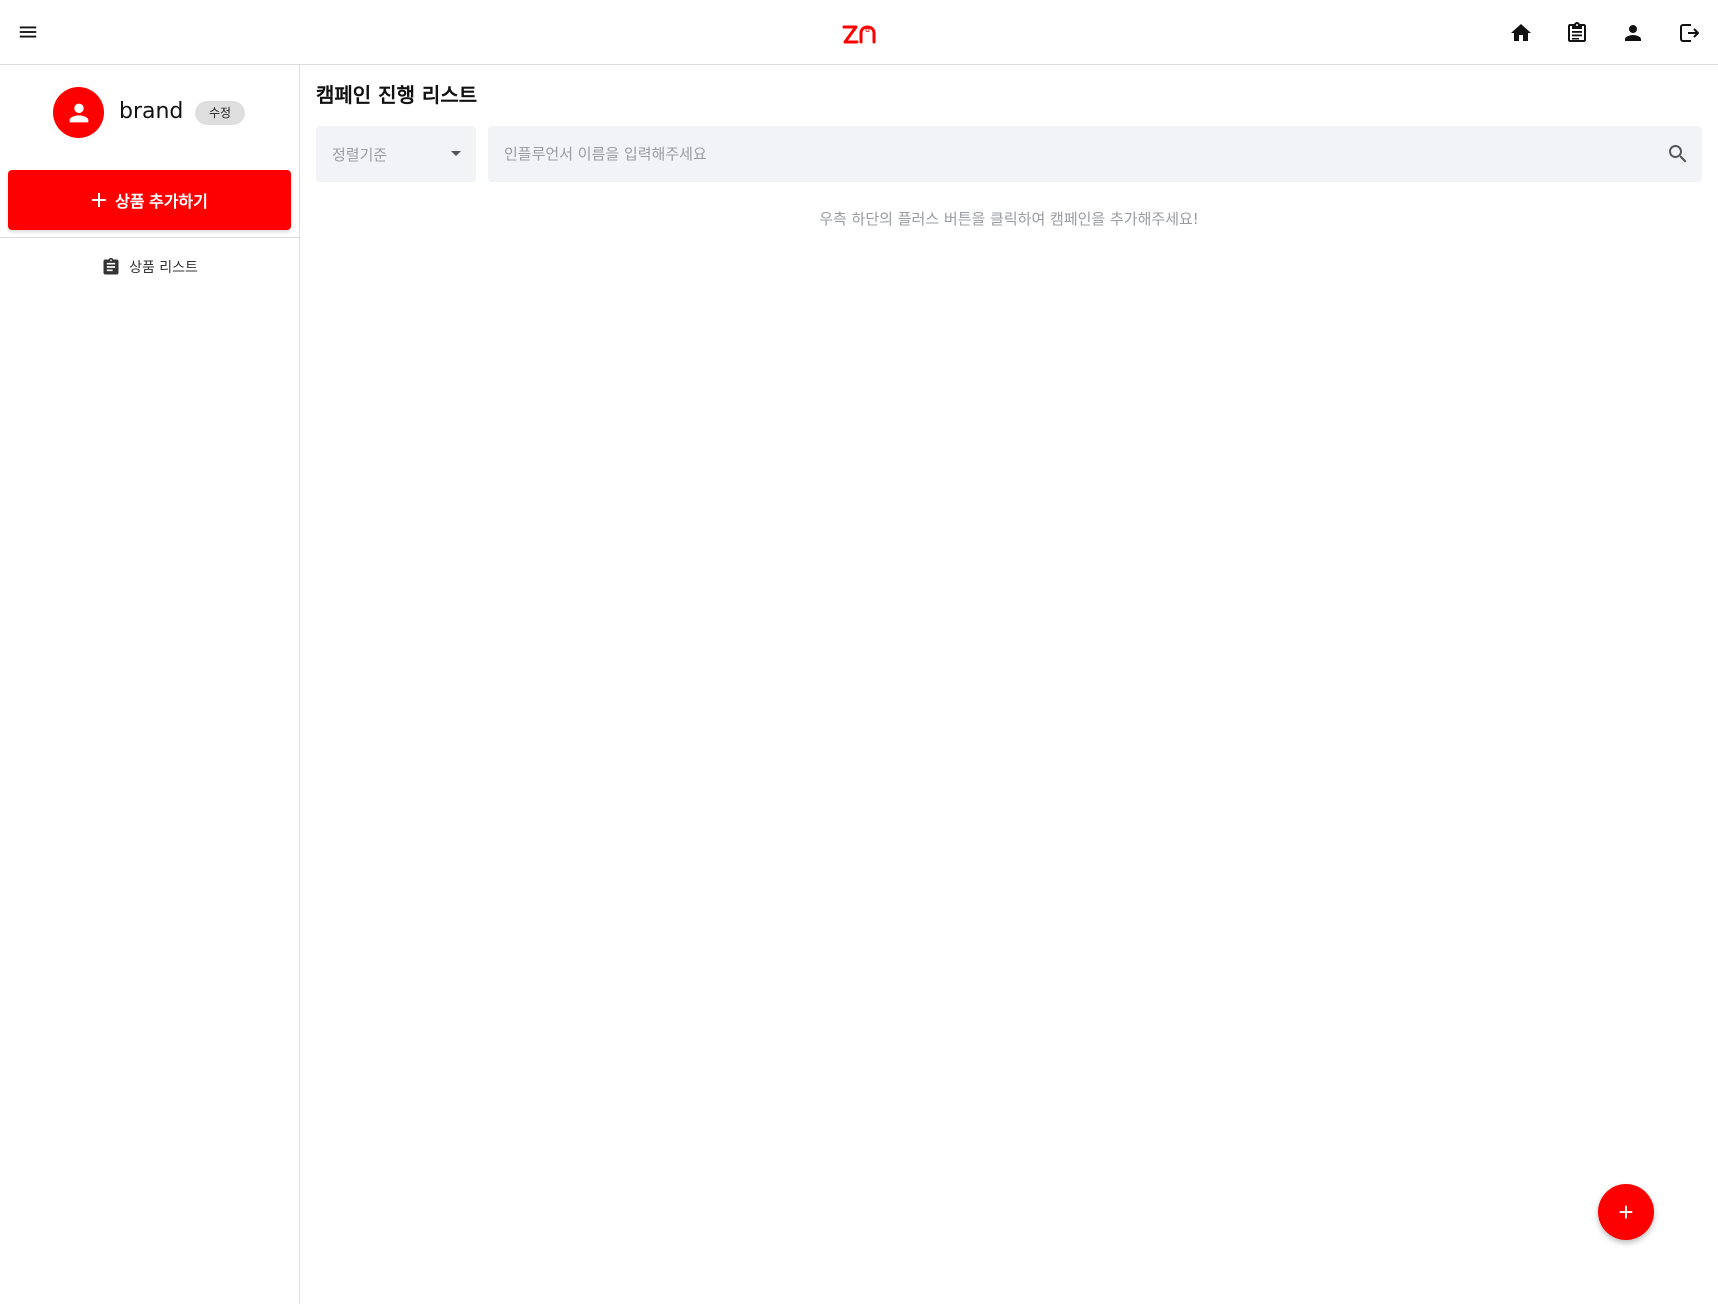  I want to click on menu-button, so click(28, 32).